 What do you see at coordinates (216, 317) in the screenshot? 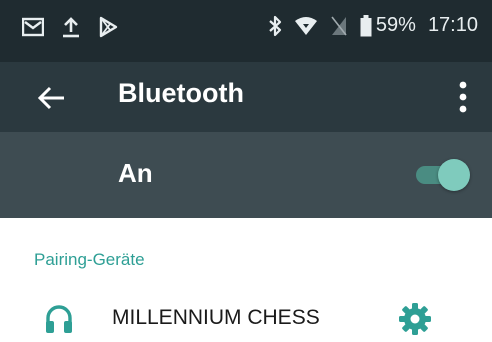
I see `device-name: MILLENNIUM CHESS` at bounding box center [216, 317].